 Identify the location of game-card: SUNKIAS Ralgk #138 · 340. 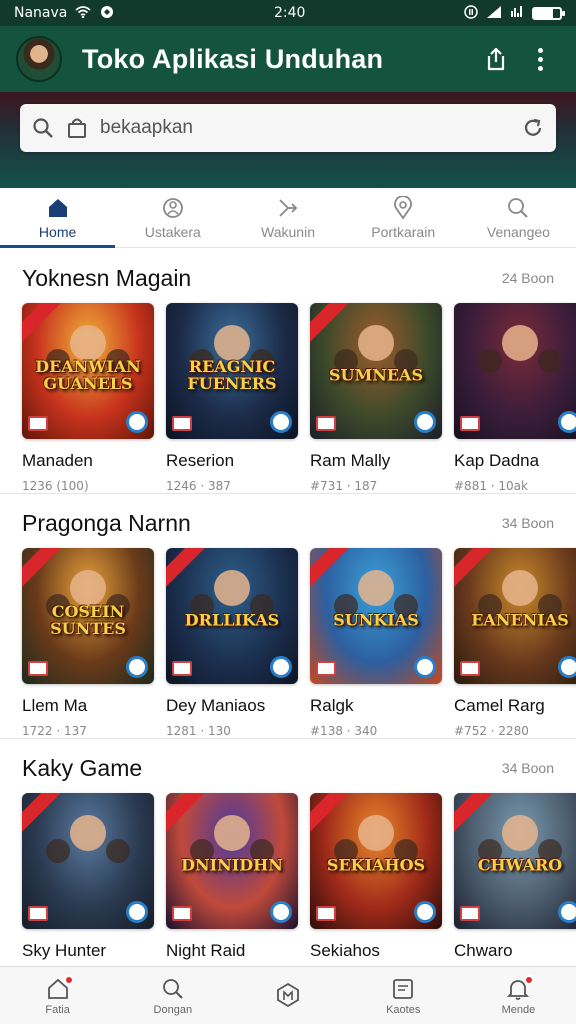
(376, 643).